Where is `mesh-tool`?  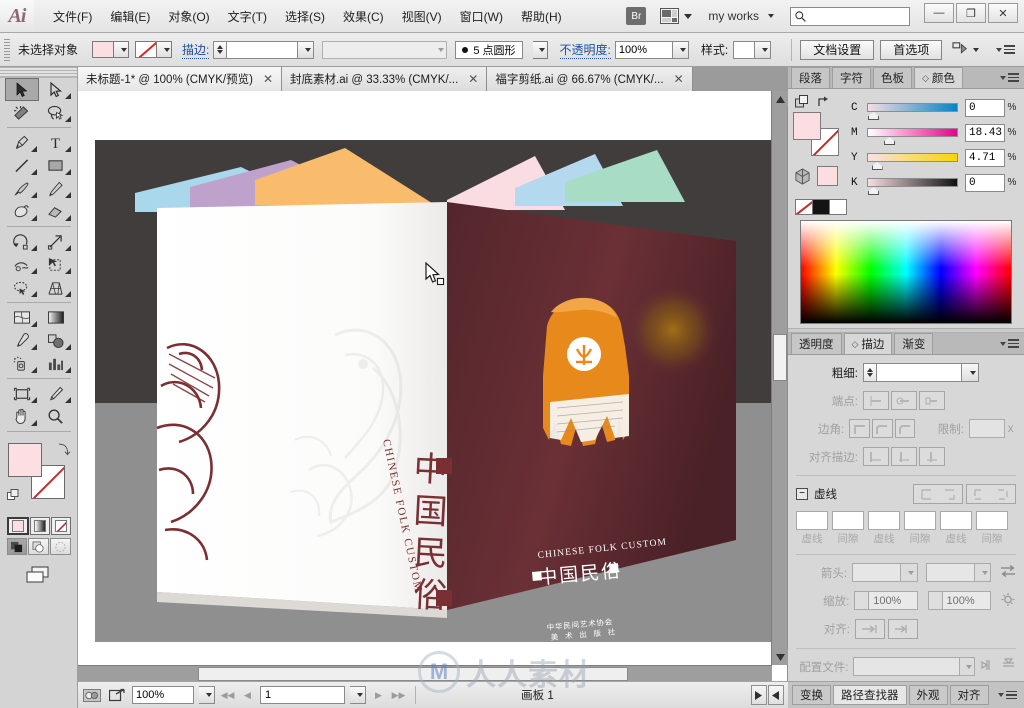 mesh-tool is located at coordinates (22, 317).